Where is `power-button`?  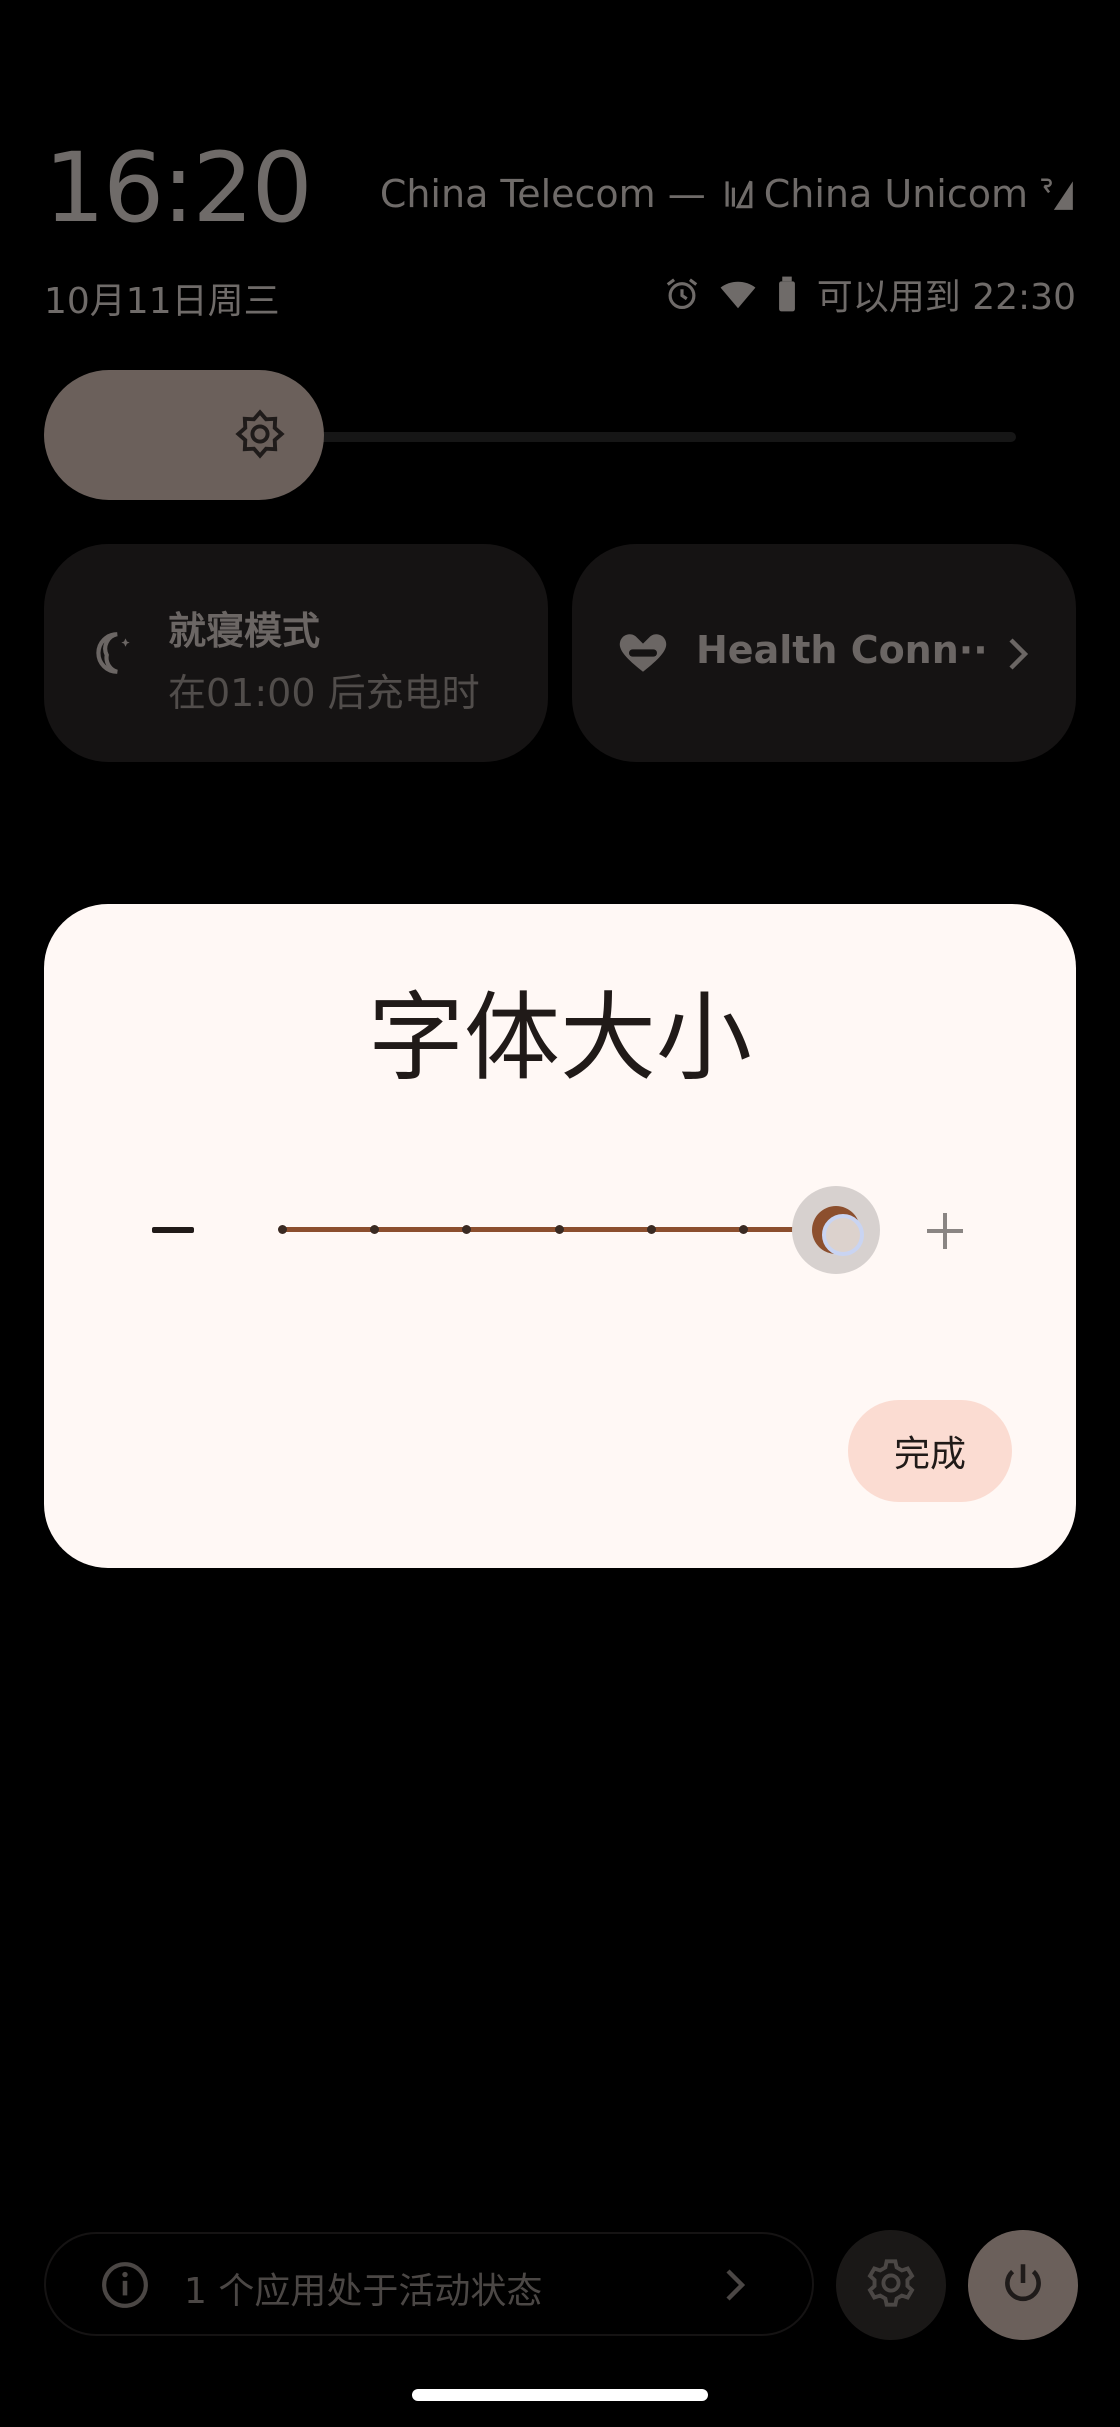 power-button is located at coordinates (1023, 2285).